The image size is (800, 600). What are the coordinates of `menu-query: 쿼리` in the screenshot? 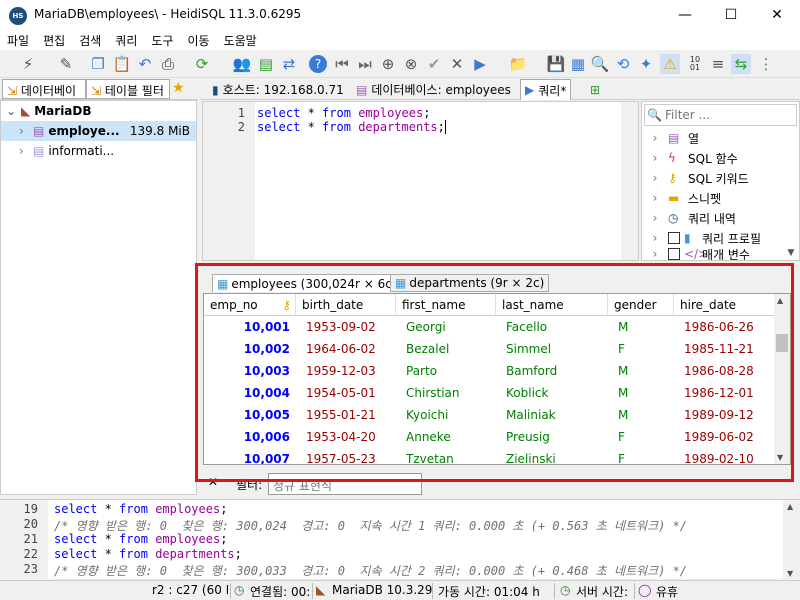 It's located at (126, 40).